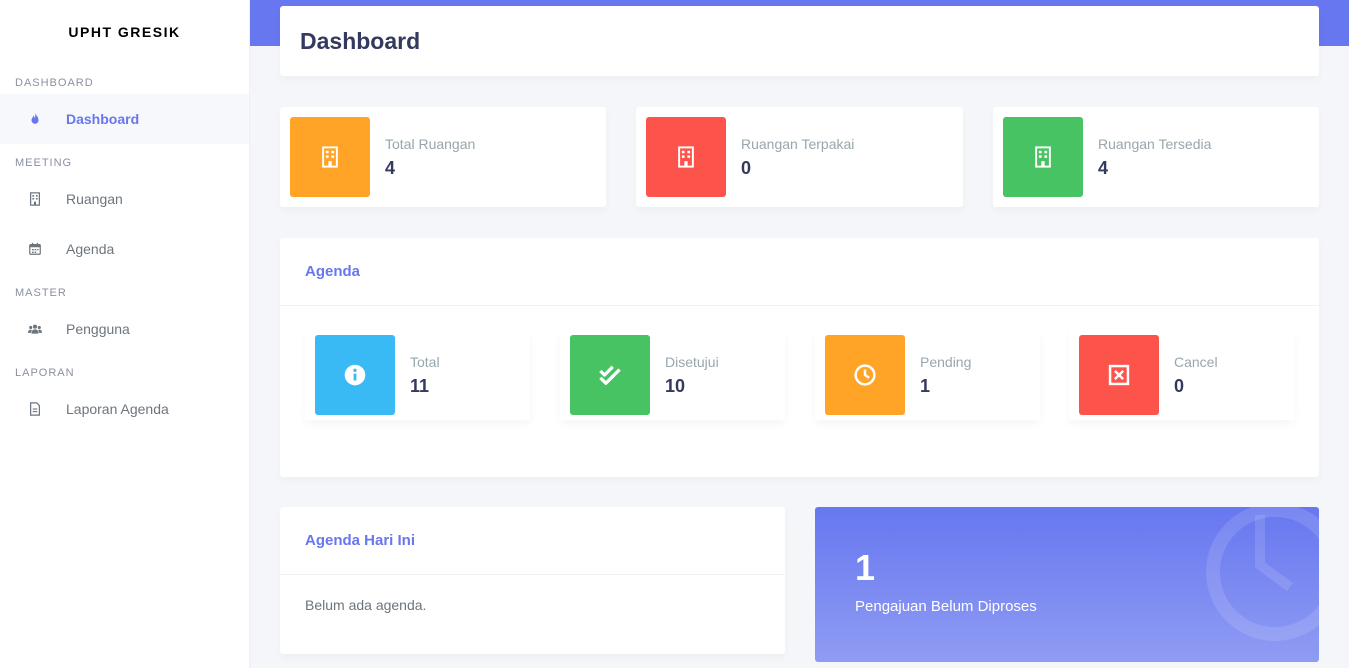 The image size is (1349, 668). Describe the element at coordinates (35, 409) in the screenshot. I see `file-icon` at that location.